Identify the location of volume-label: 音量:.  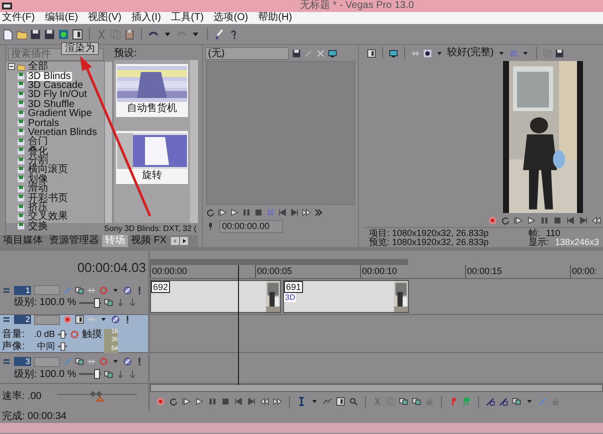
(14, 334).